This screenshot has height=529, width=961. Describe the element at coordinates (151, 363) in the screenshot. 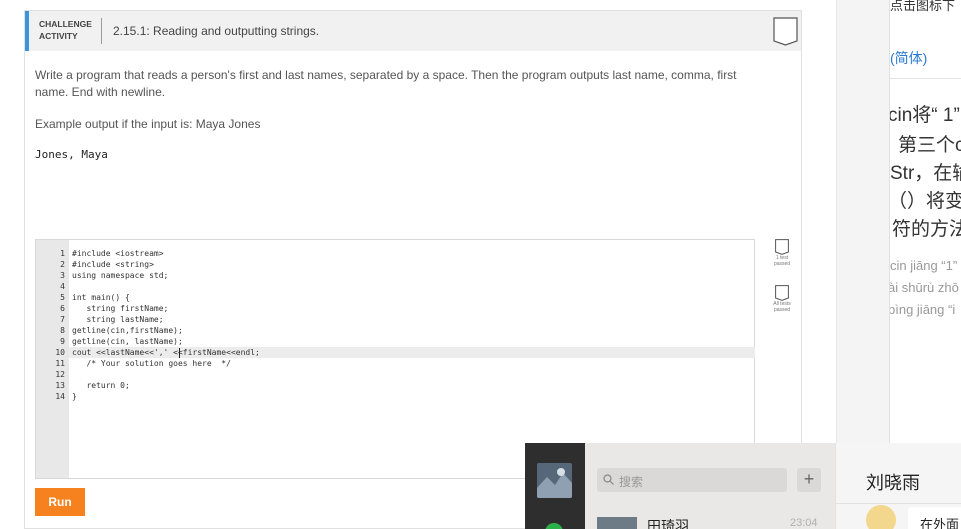

I see `code-line: /* Your solution goes here */` at that location.